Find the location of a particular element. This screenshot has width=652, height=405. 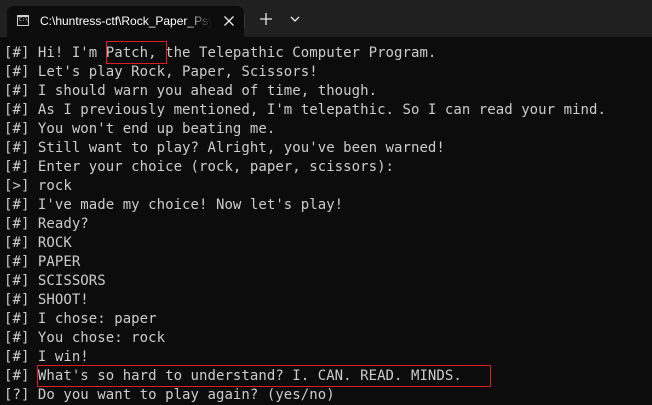

terminal-icon: C:\ is located at coordinates (23, 20).